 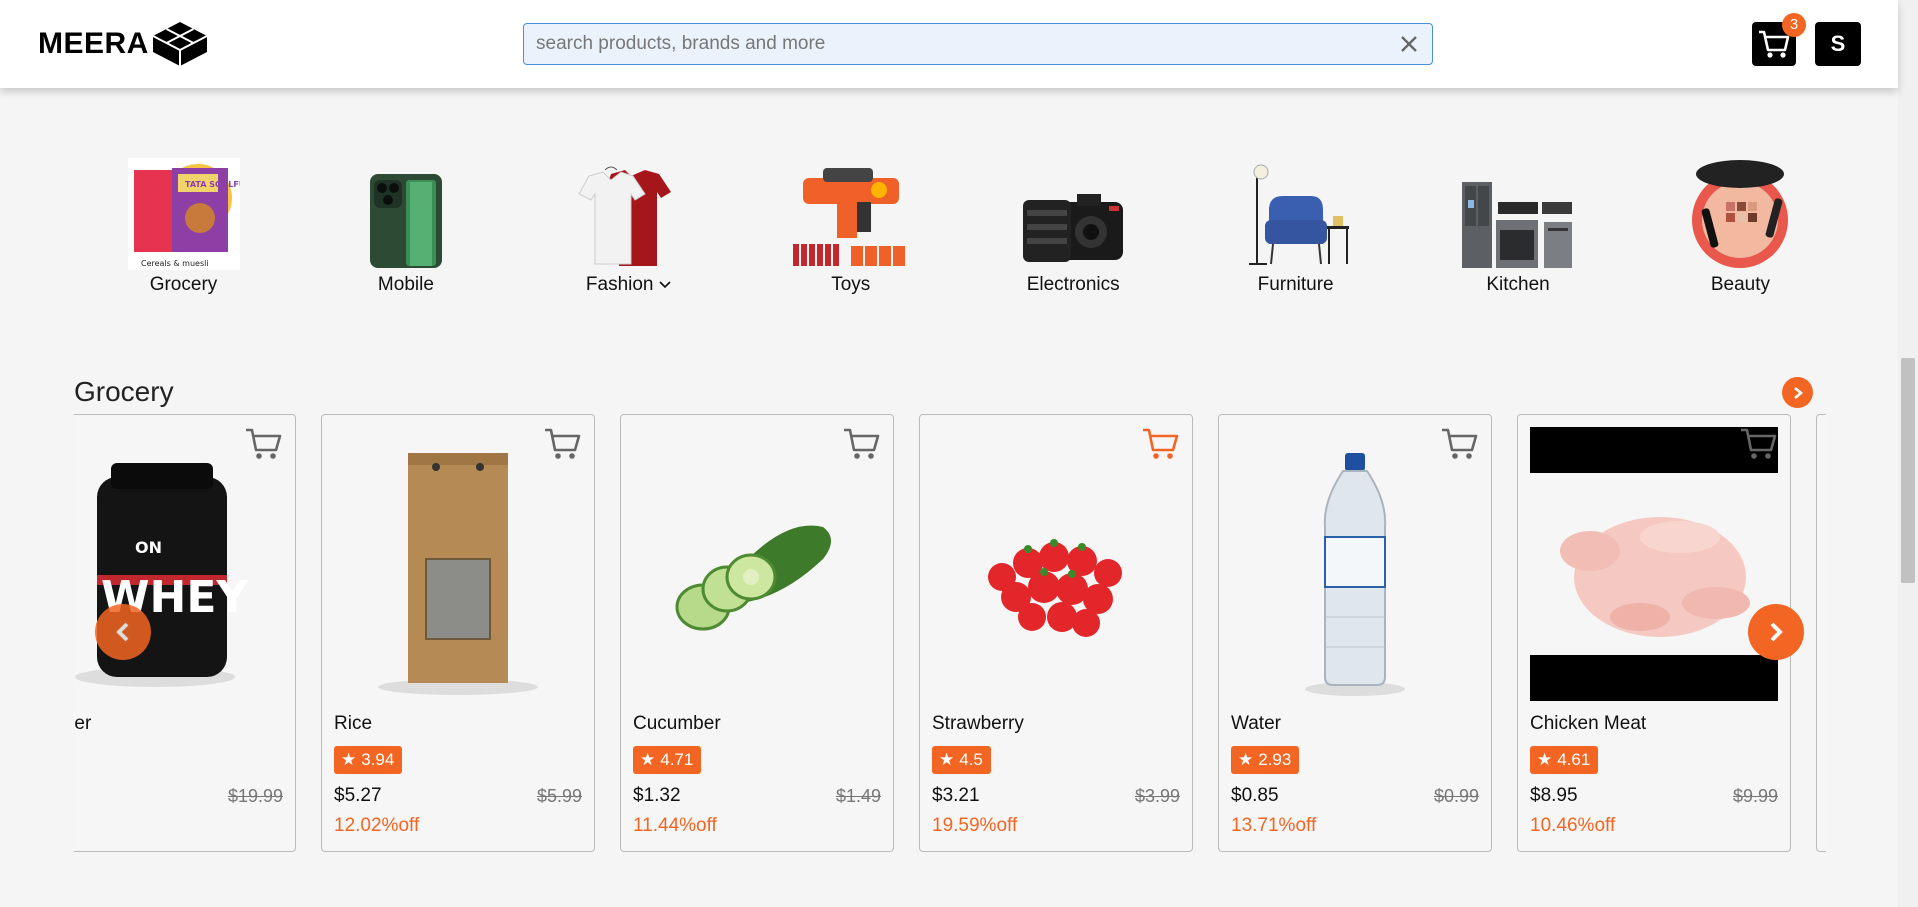 I want to click on product-name: Rice, so click(x=353, y=723).